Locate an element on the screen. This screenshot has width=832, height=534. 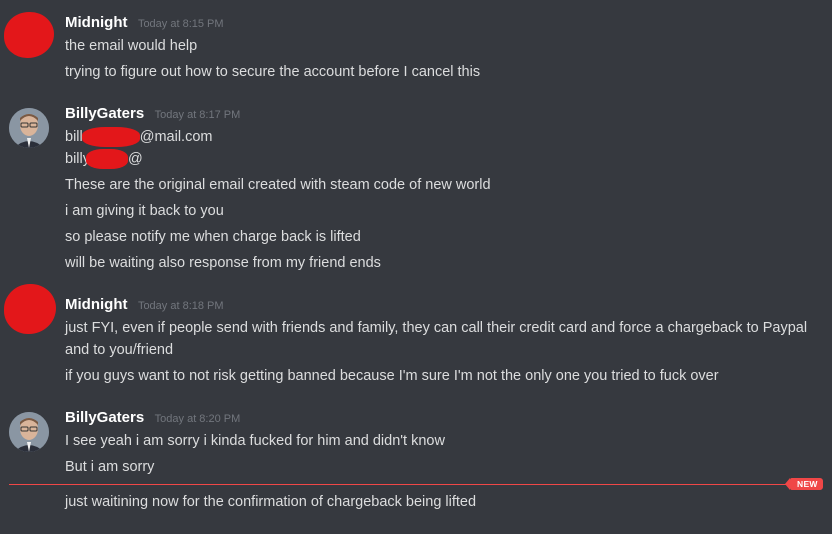
timestamp: Today at 8:20 PM is located at coordinates (197, 419).